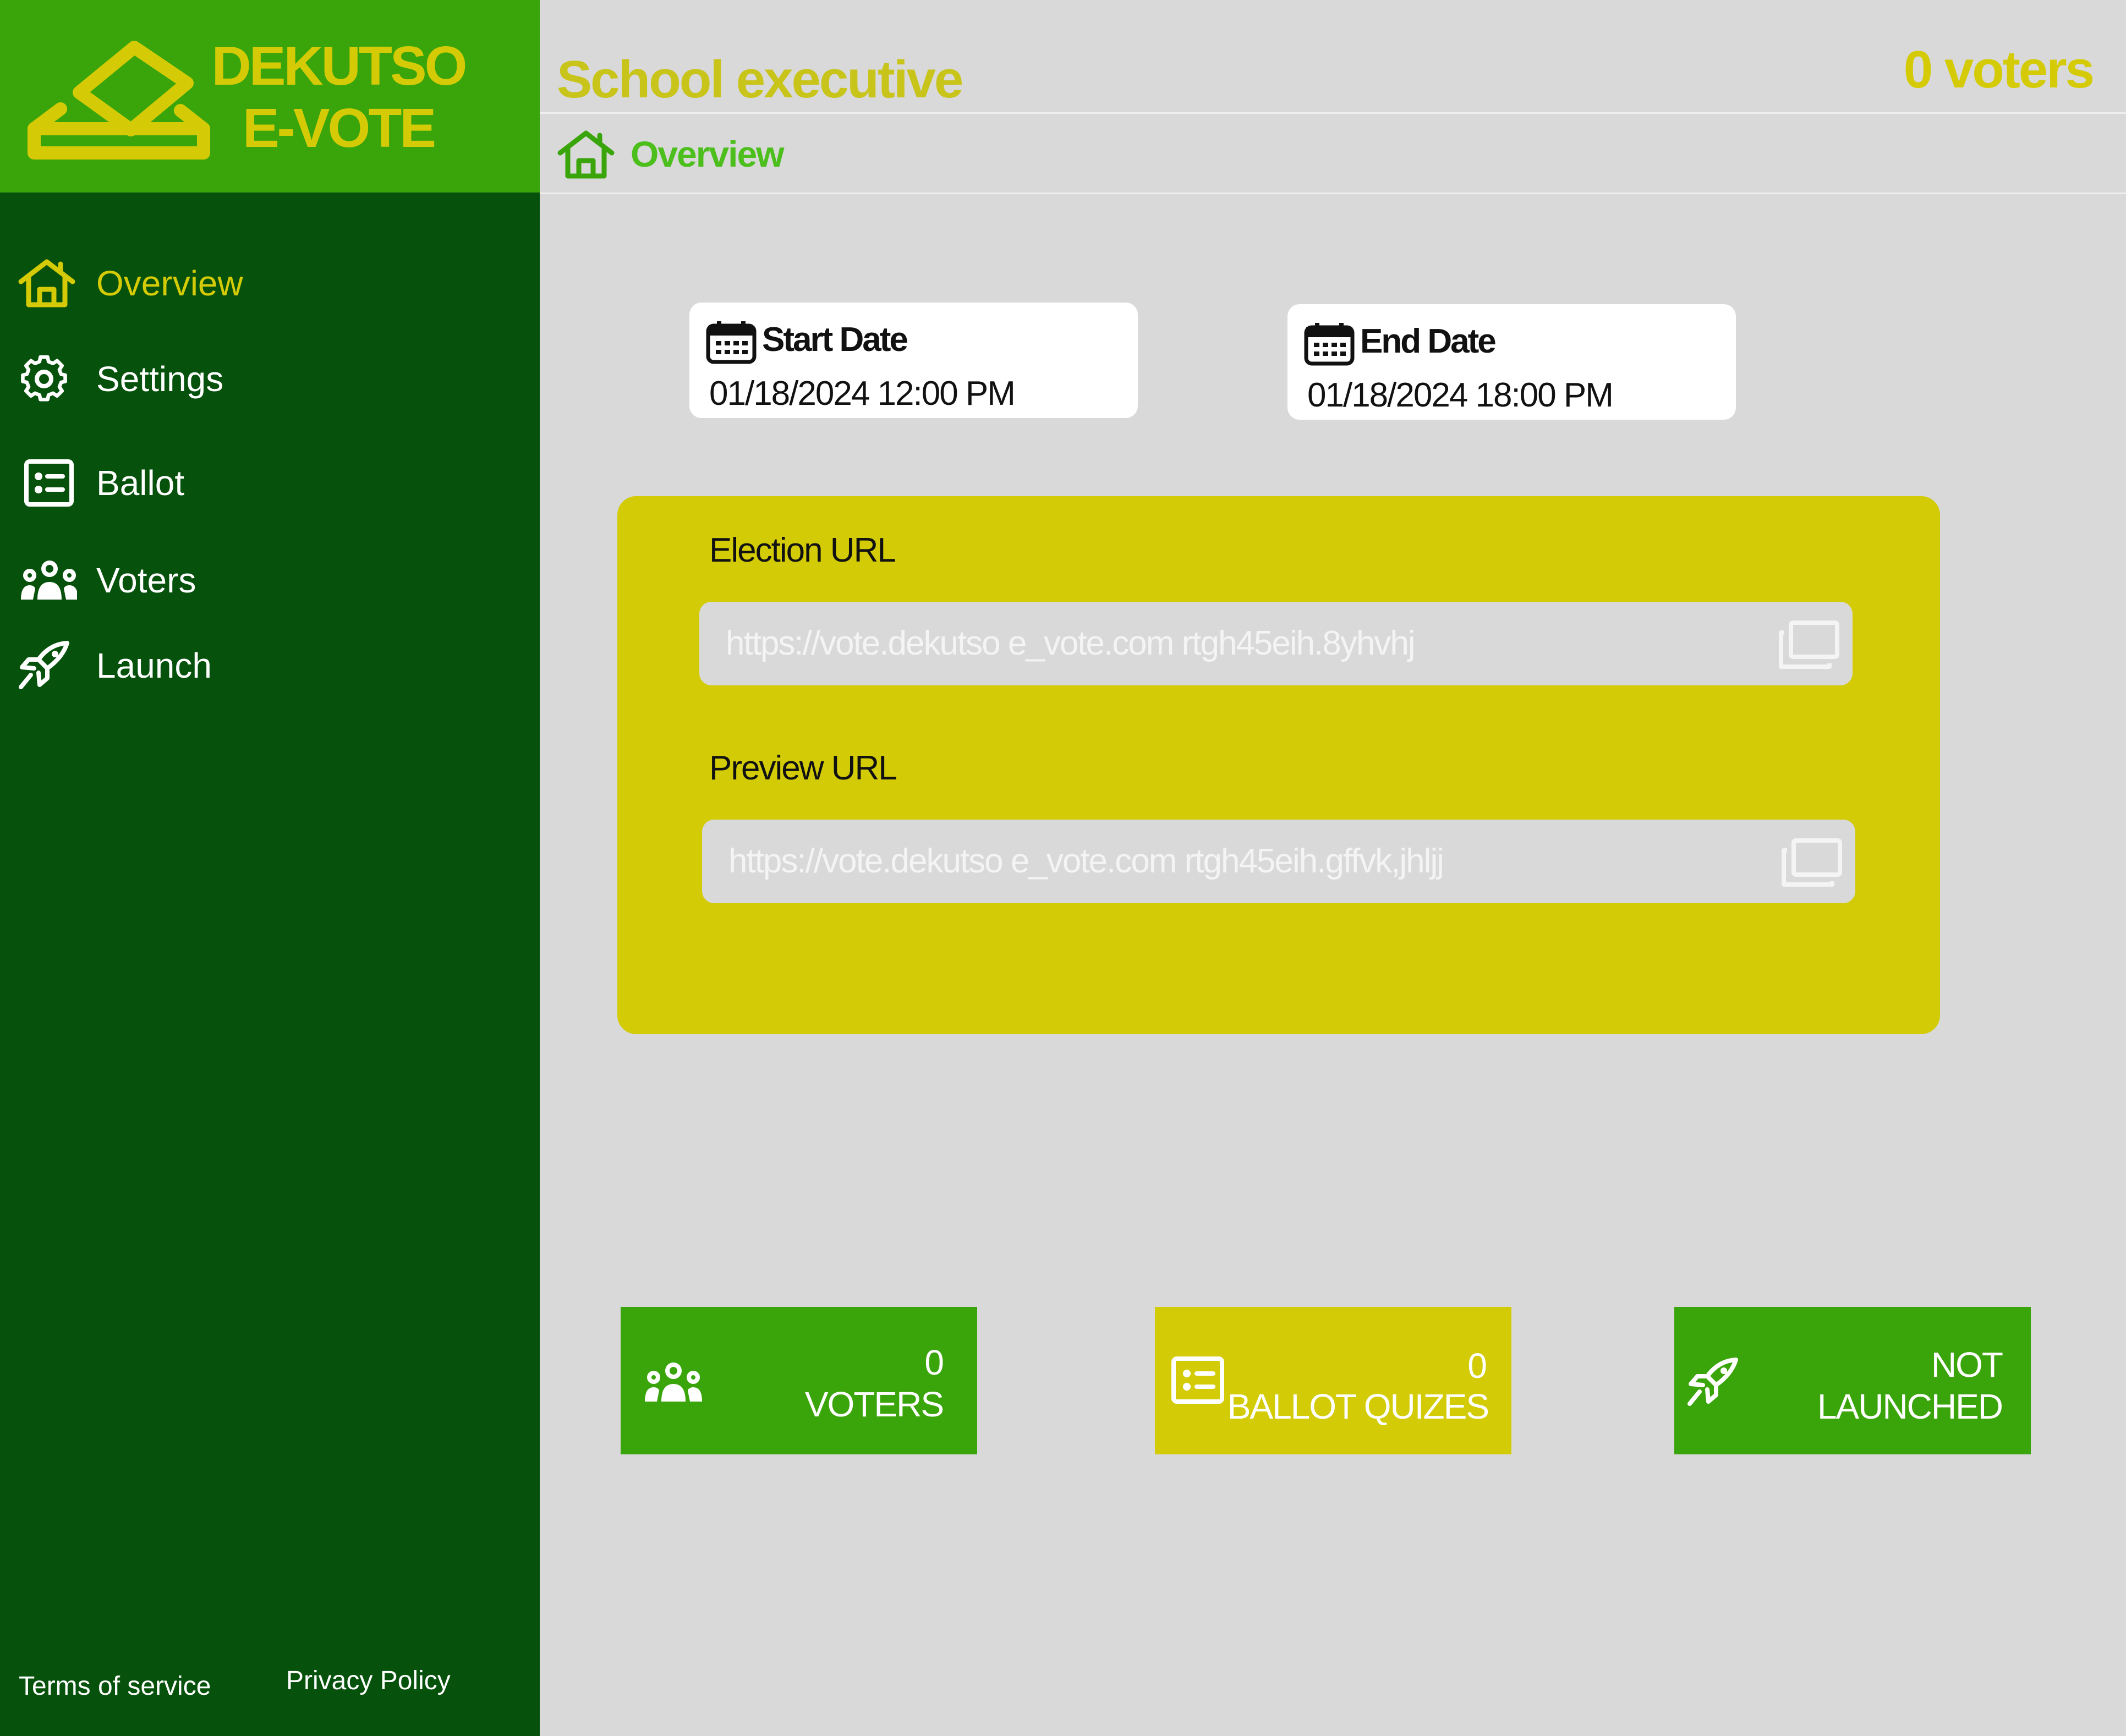 The width and height of the screenshot is (2126, 1736). What do you see at coordinates (799, 1380) in the screenshot?
I see `voters-stat-card: 0 VOTERS` at bounding box center [799, 1380].